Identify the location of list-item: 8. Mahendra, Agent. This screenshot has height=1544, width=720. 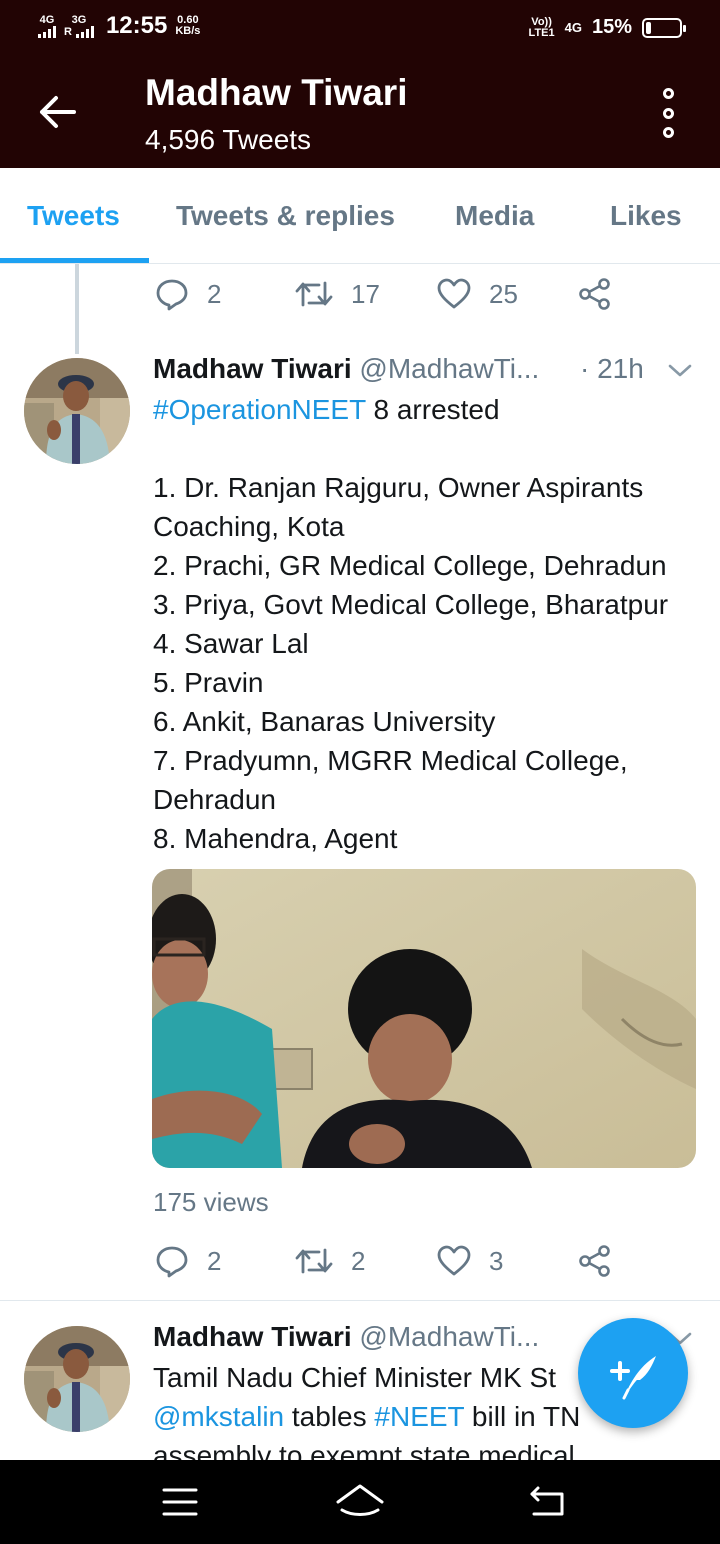
(275, 838).